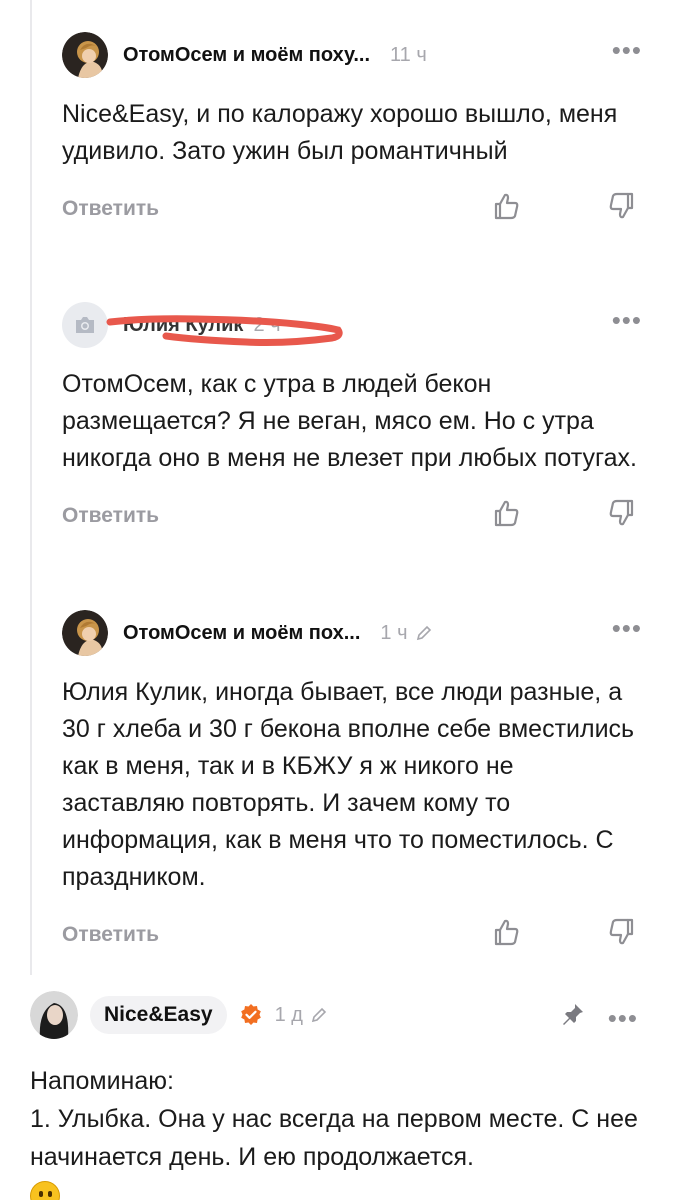 The width and height of the screenshot is (683, 1200). What do you see at coordinates (394, 632) in the screenshot?
I see `time-text: 1 ч` at bounding box center [394, 632].